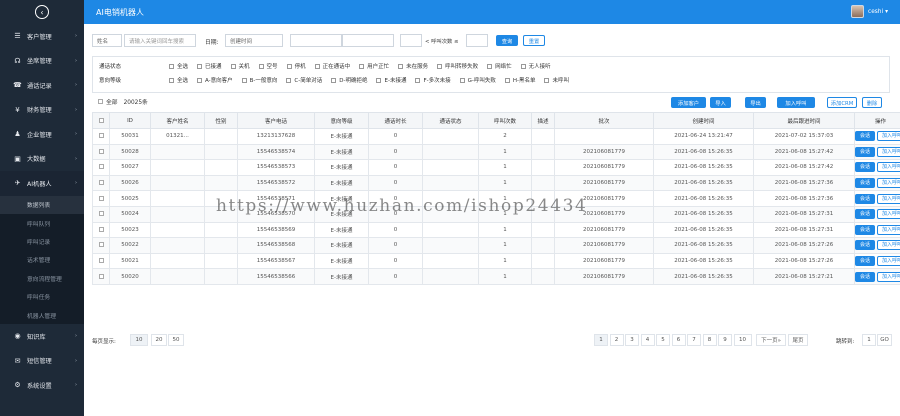  Describe the element at coordinates (259, 80) in the screenshot. I see `filter-checkbox: B-一般意向` at that location.